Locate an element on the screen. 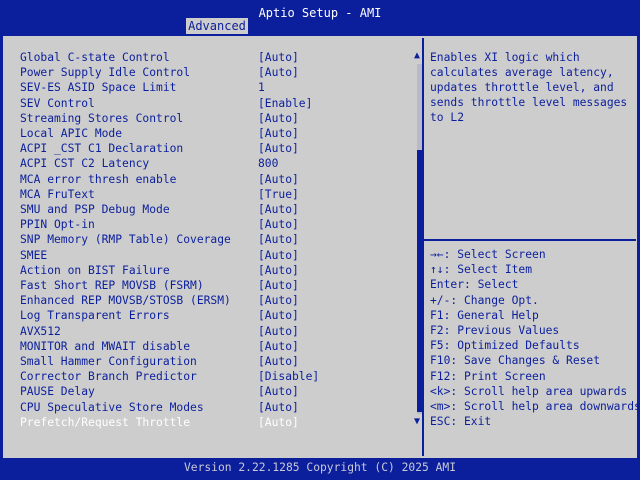 This screenshot has height=480, width=640. setting-row: SMU and PSP Debug Mode [Auto] is located at coordinates (206, 210).